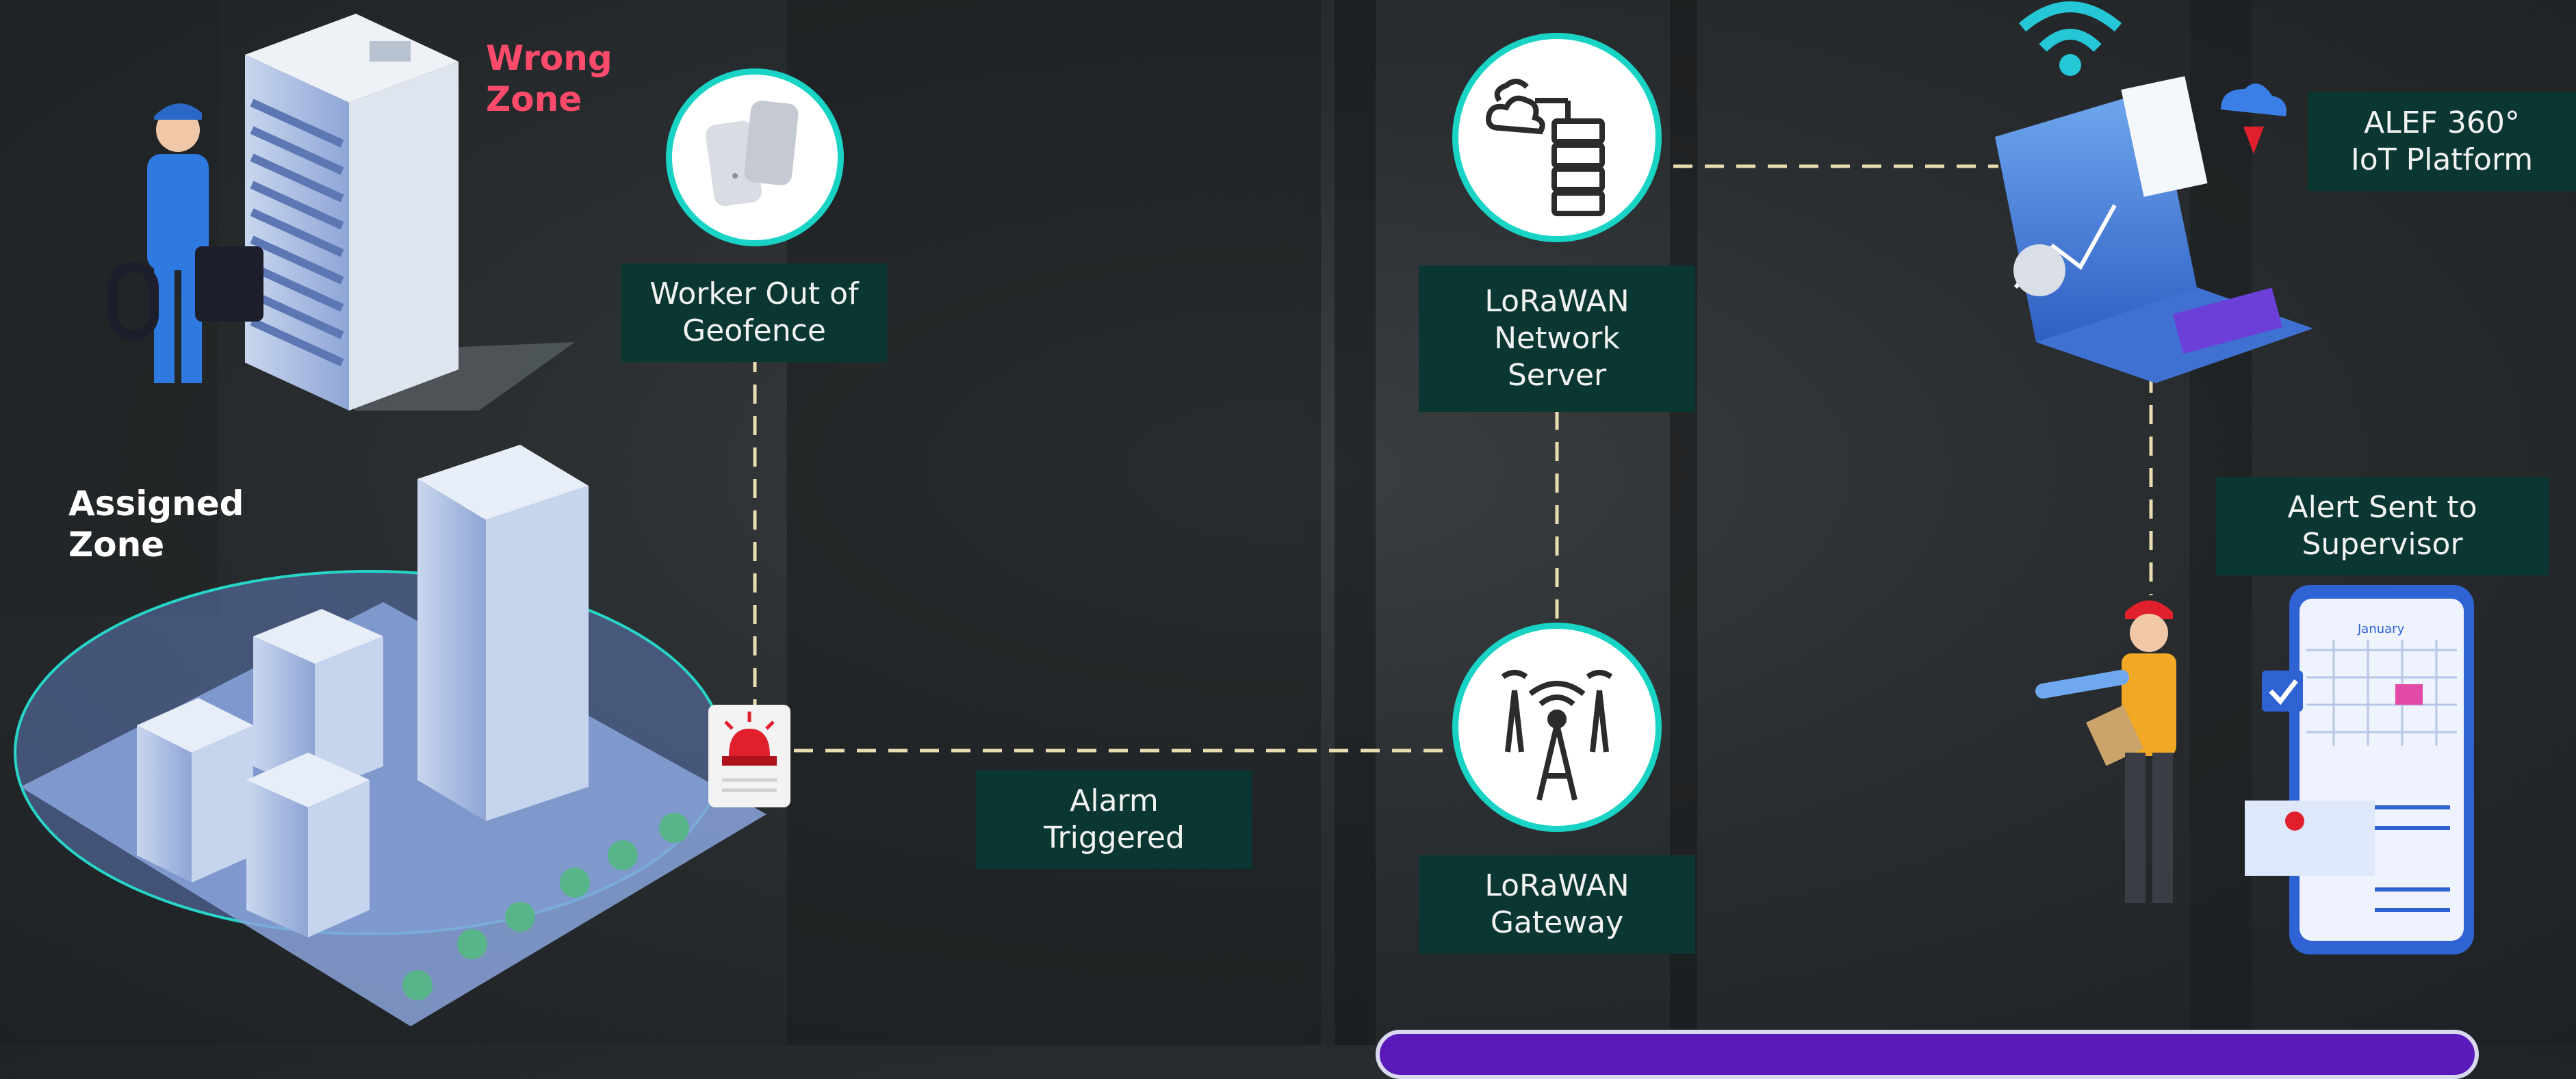 This screenshot has width=2576, height=1079. I want to click on assigned-zone-label: Assigned Zone, so click(156, 524).